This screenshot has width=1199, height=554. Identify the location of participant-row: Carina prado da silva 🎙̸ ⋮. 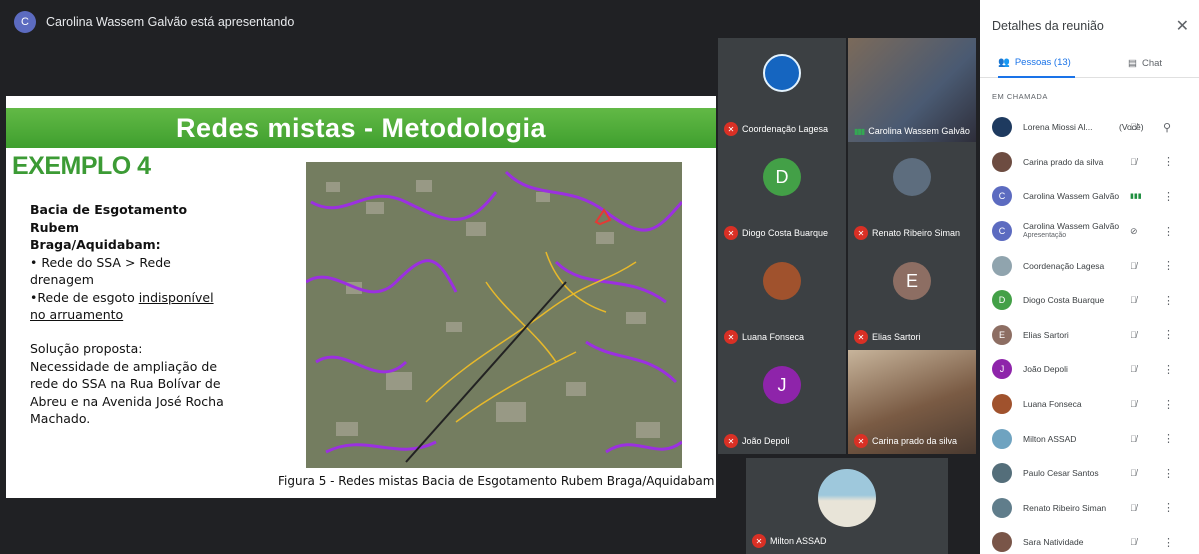
(1089, 162).